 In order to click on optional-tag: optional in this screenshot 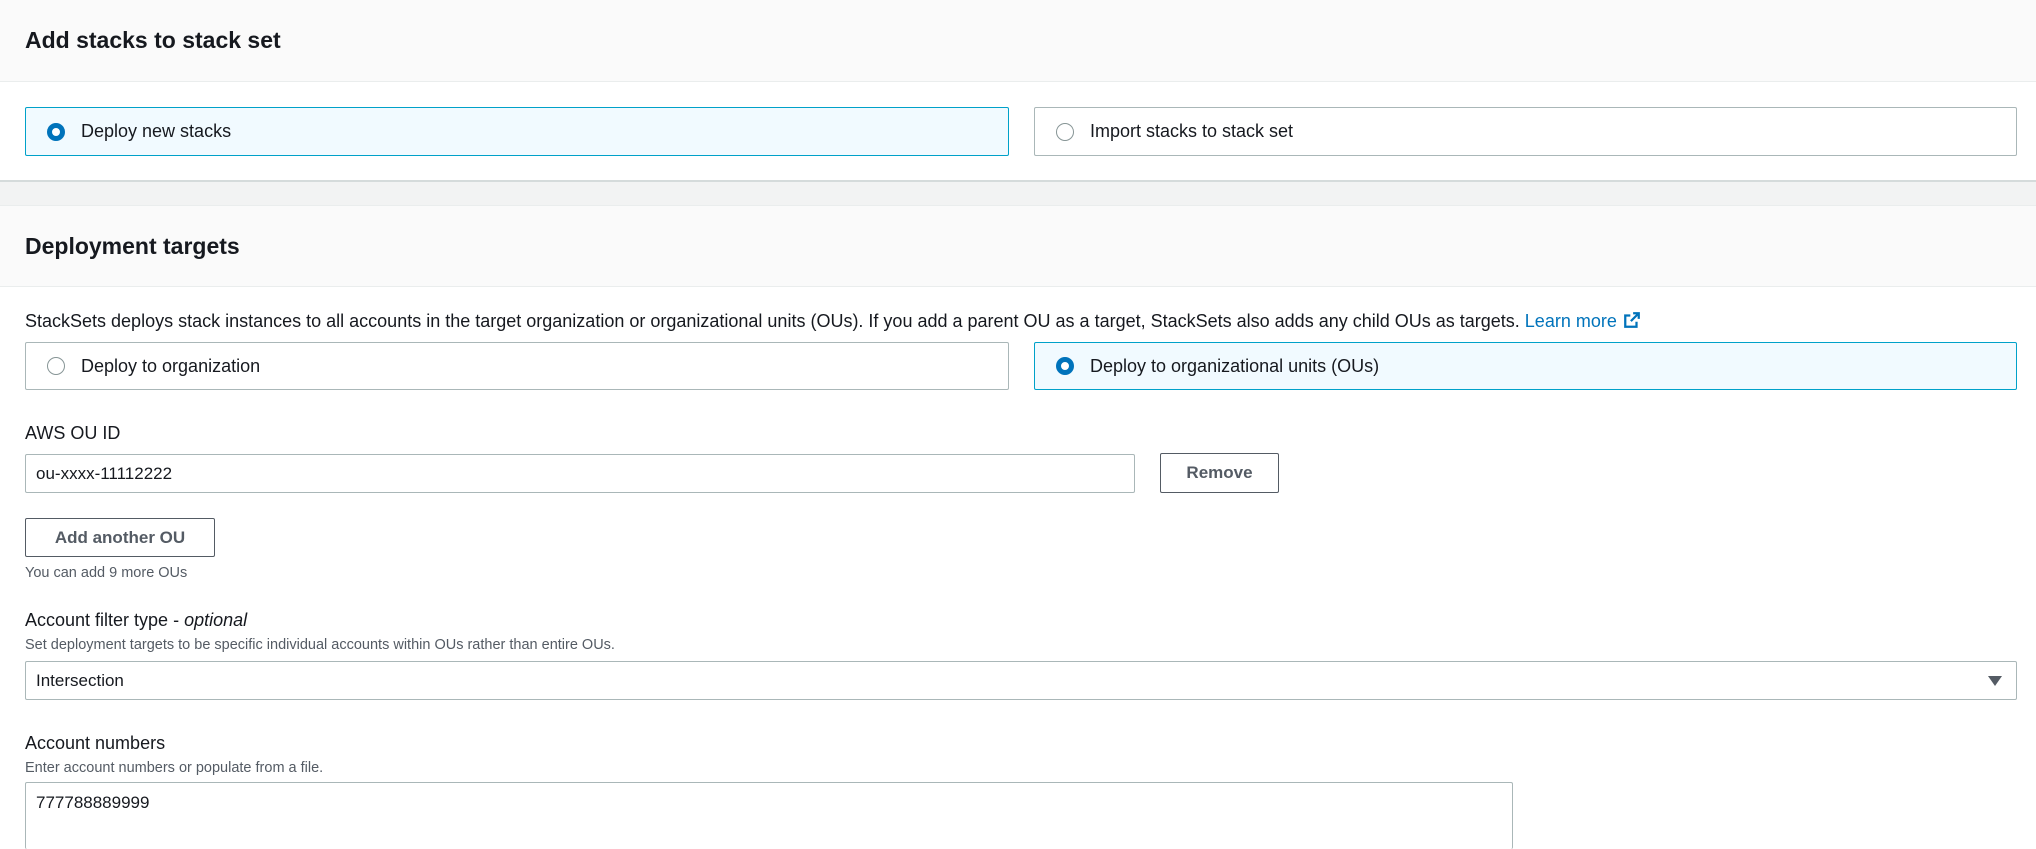, I will do `click(216, 620)`.